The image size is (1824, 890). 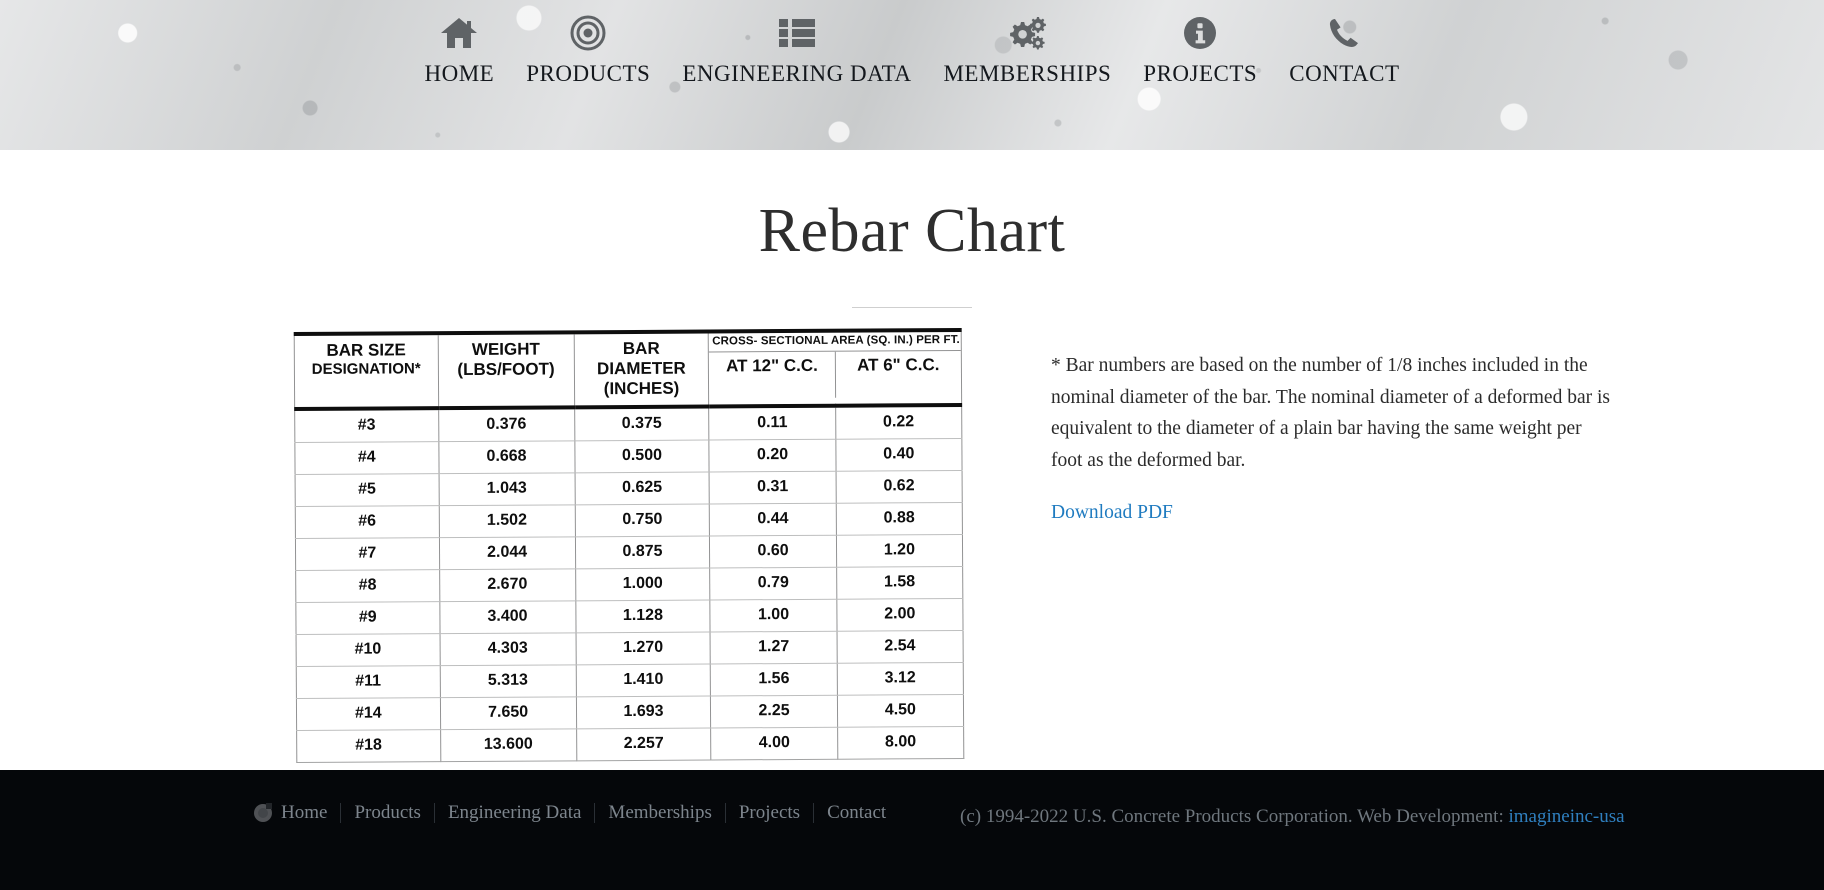 I want to click on gears-icon, so click(x=1027, y=33).